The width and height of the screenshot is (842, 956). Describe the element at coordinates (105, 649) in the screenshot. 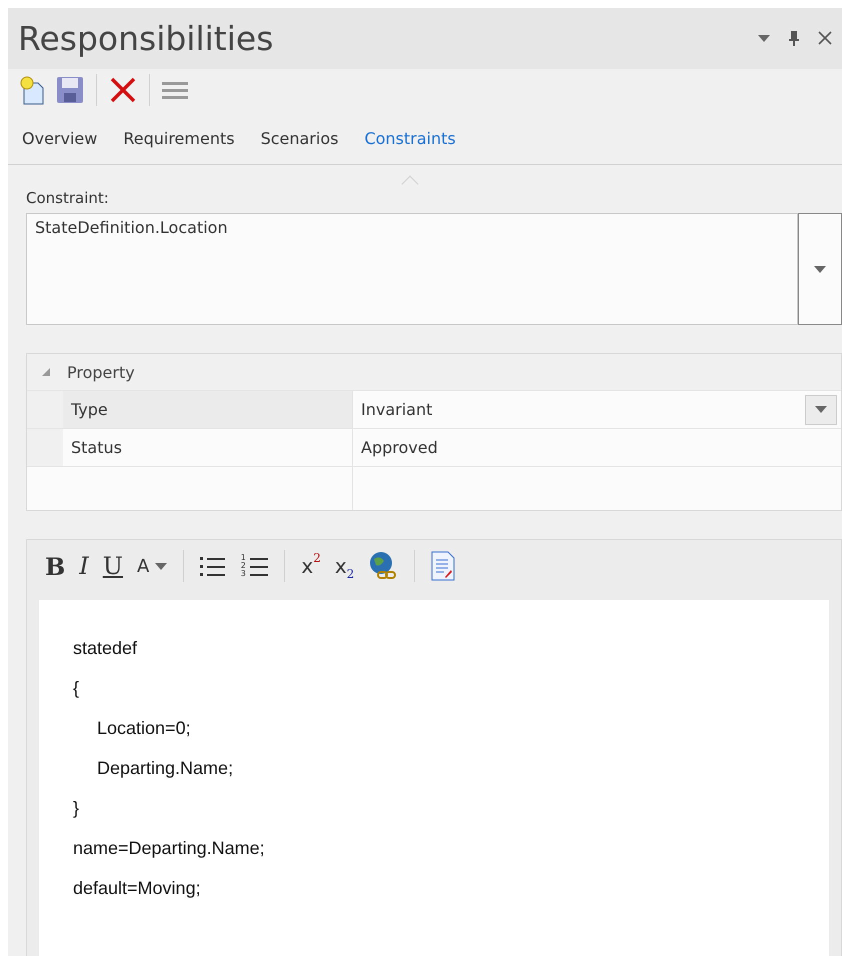

I see `note-line: statedef` at that location.